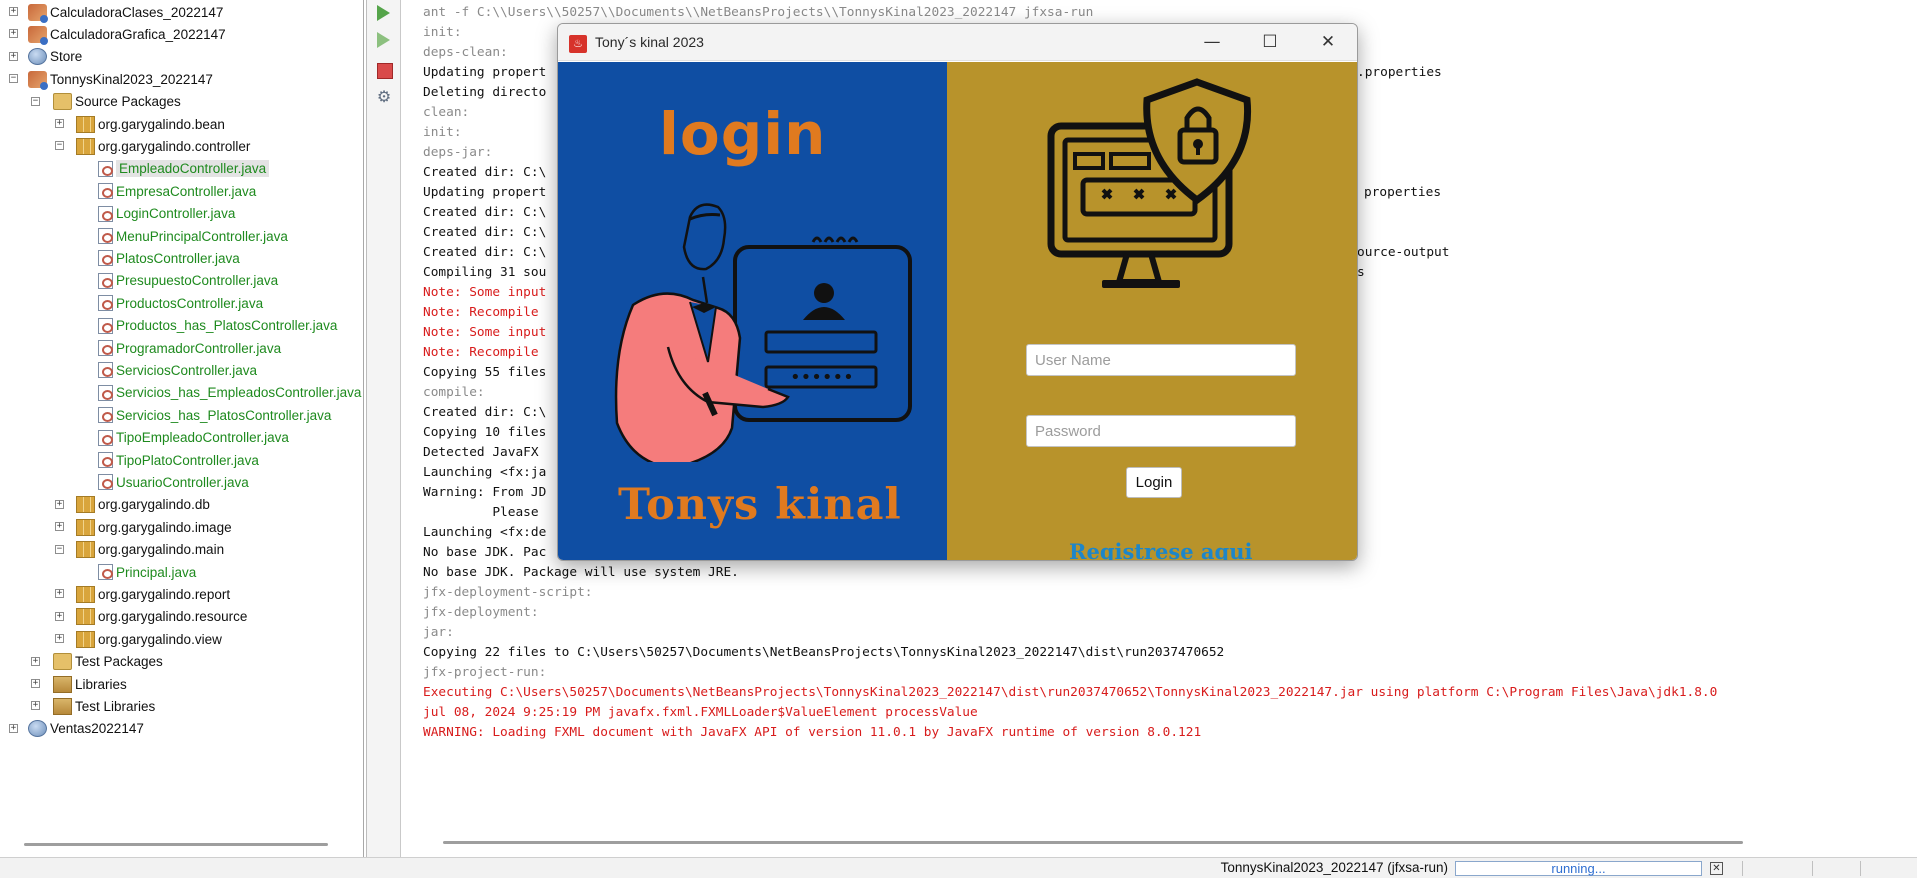 The image size is (1917, 878). Describe the element at coordinates (224, 415) in the screenshot. I see `tree-node-label: Servicios_has_PlatosController.java` at that location.